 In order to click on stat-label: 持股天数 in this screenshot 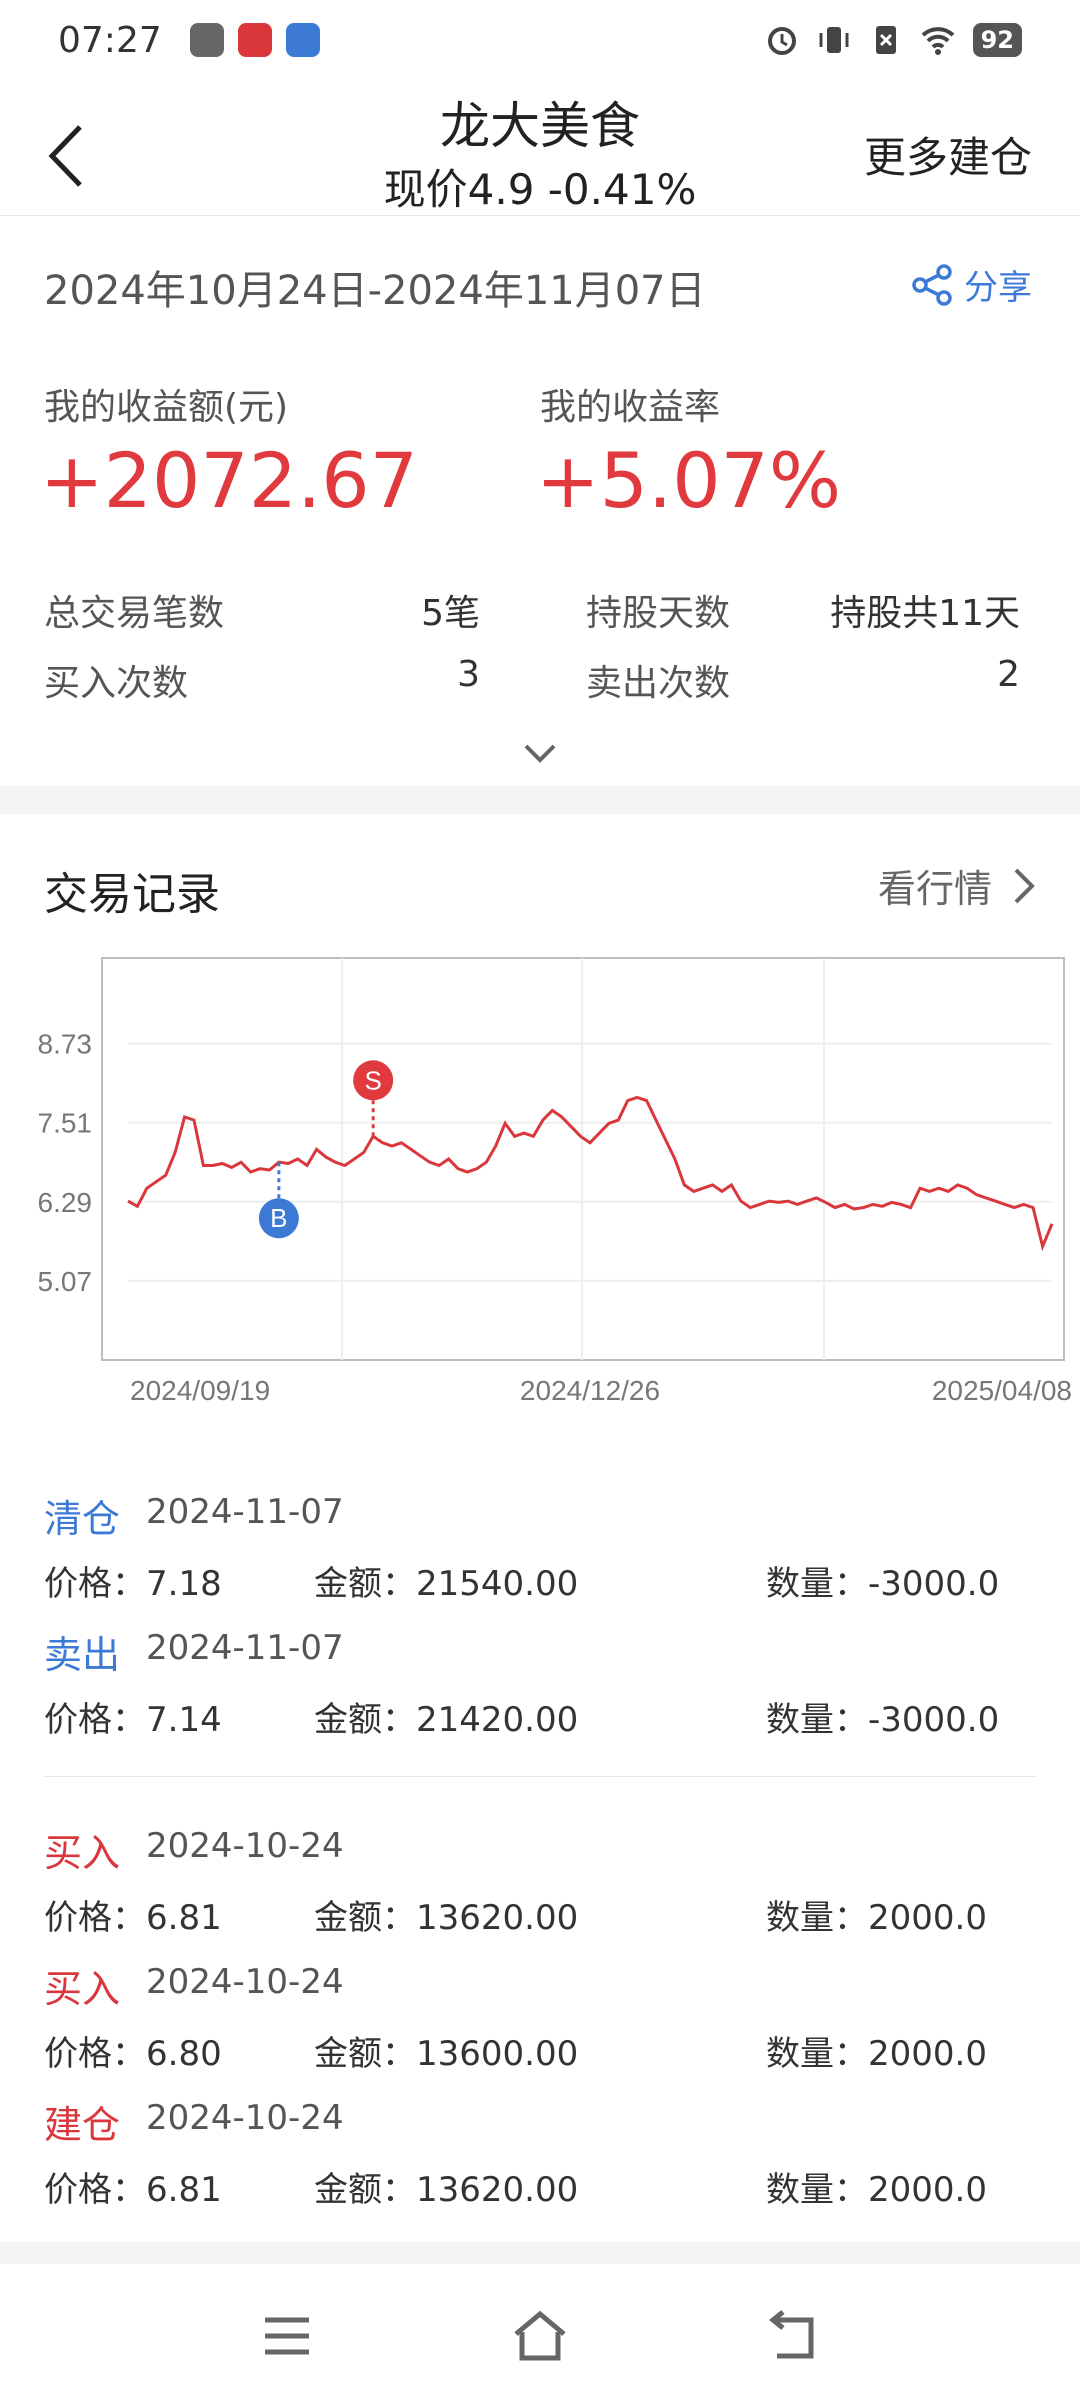, I will do `click(658, 613)`.